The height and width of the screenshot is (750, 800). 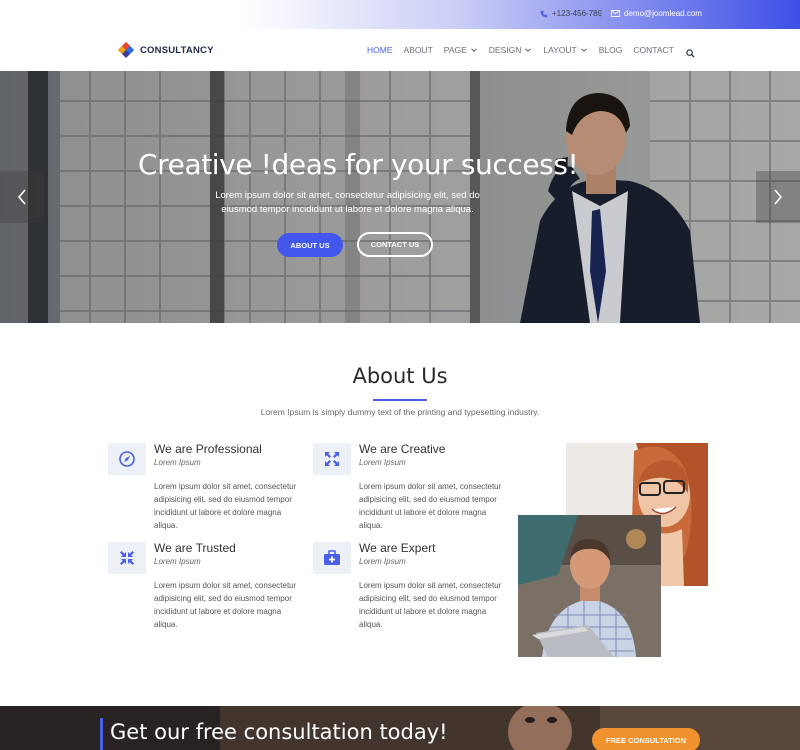 I want to click on nav-label: LAYOUT, so click(x=560, y=50).